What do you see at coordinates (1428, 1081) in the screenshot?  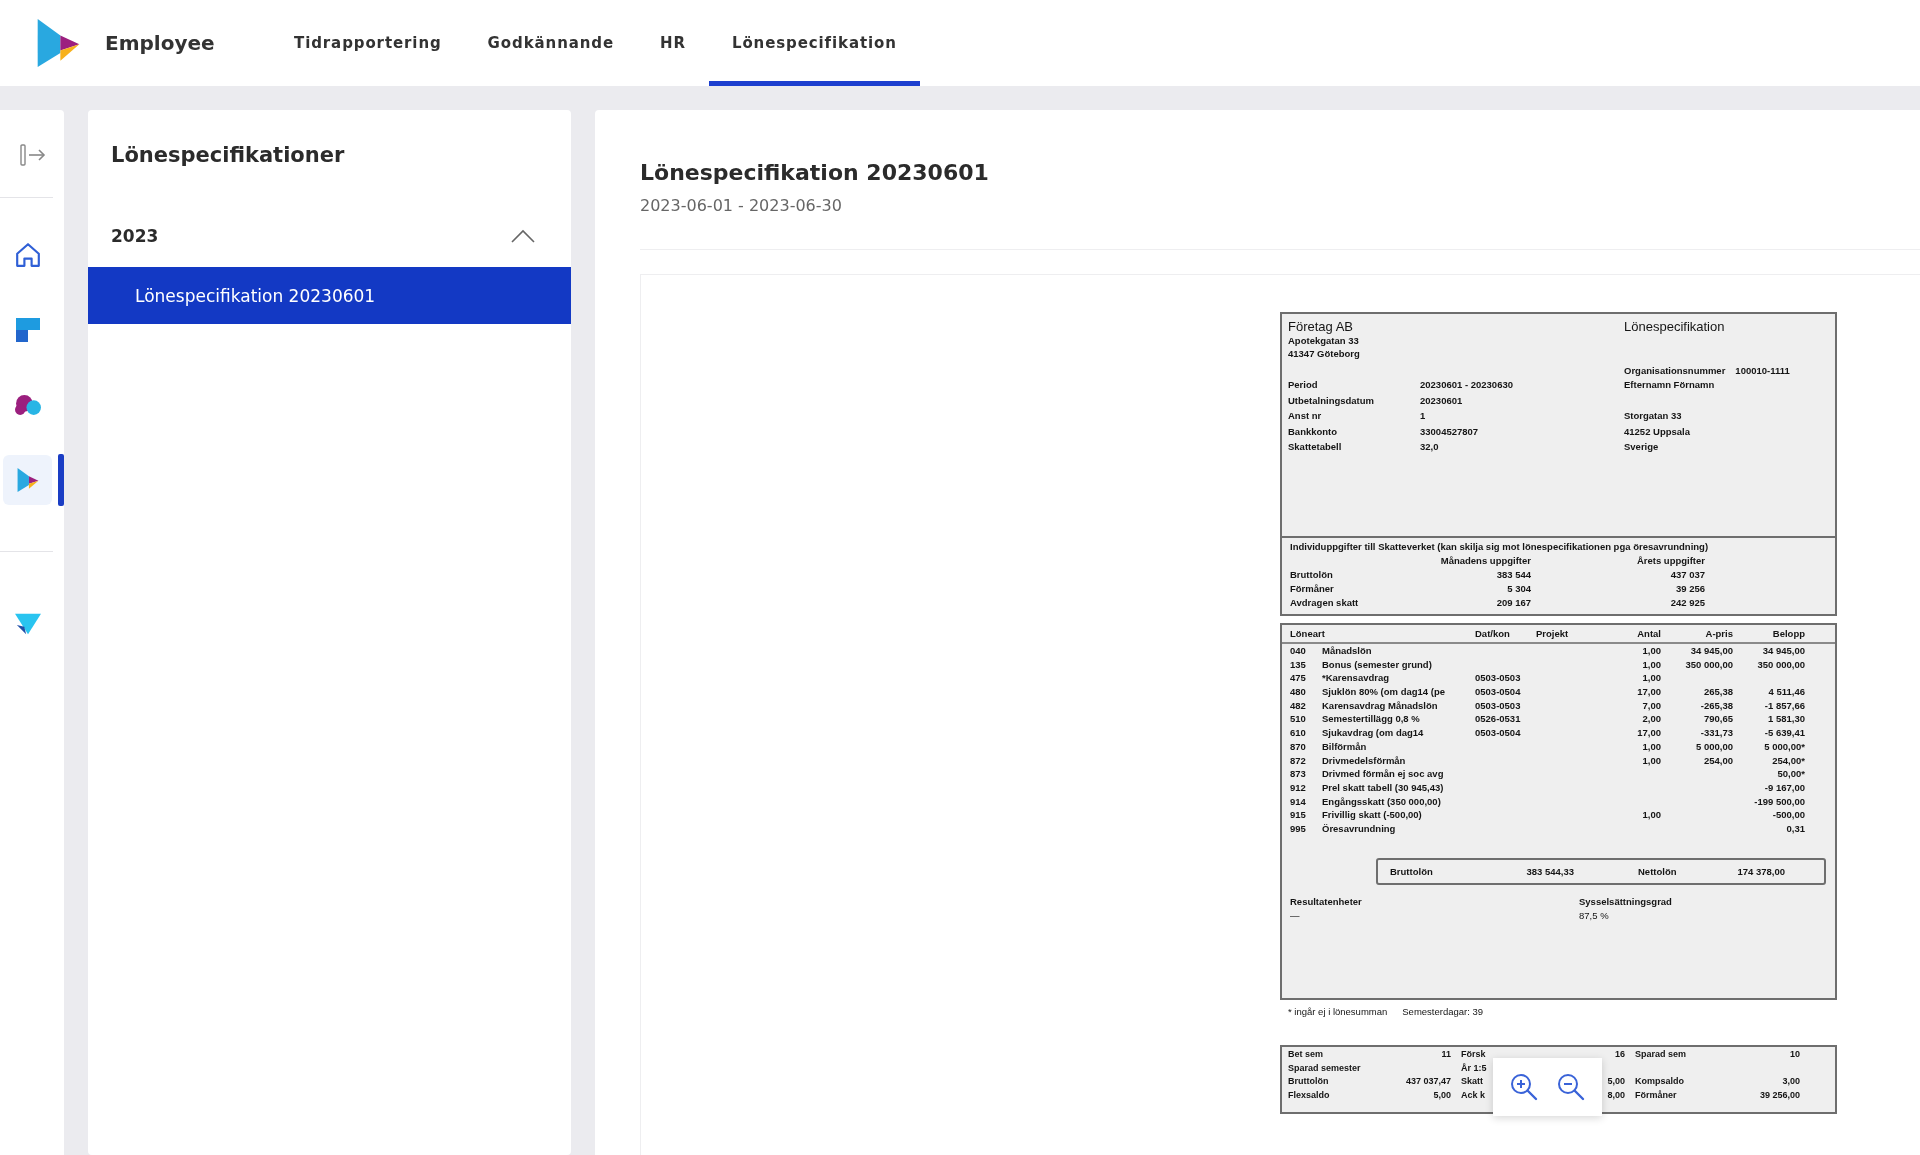 I see `summary-value: 437 037,47` at bounding box center [1428, 1081].